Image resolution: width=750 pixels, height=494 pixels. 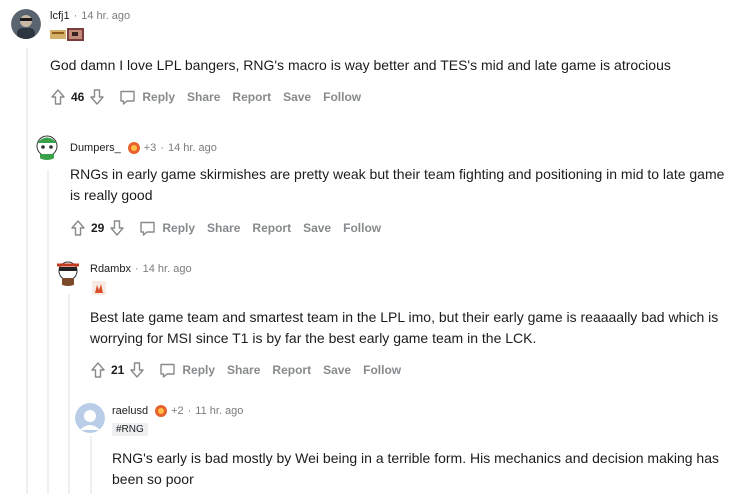 I want to click on user-flair: #RNG, so click(x=130, y=429).